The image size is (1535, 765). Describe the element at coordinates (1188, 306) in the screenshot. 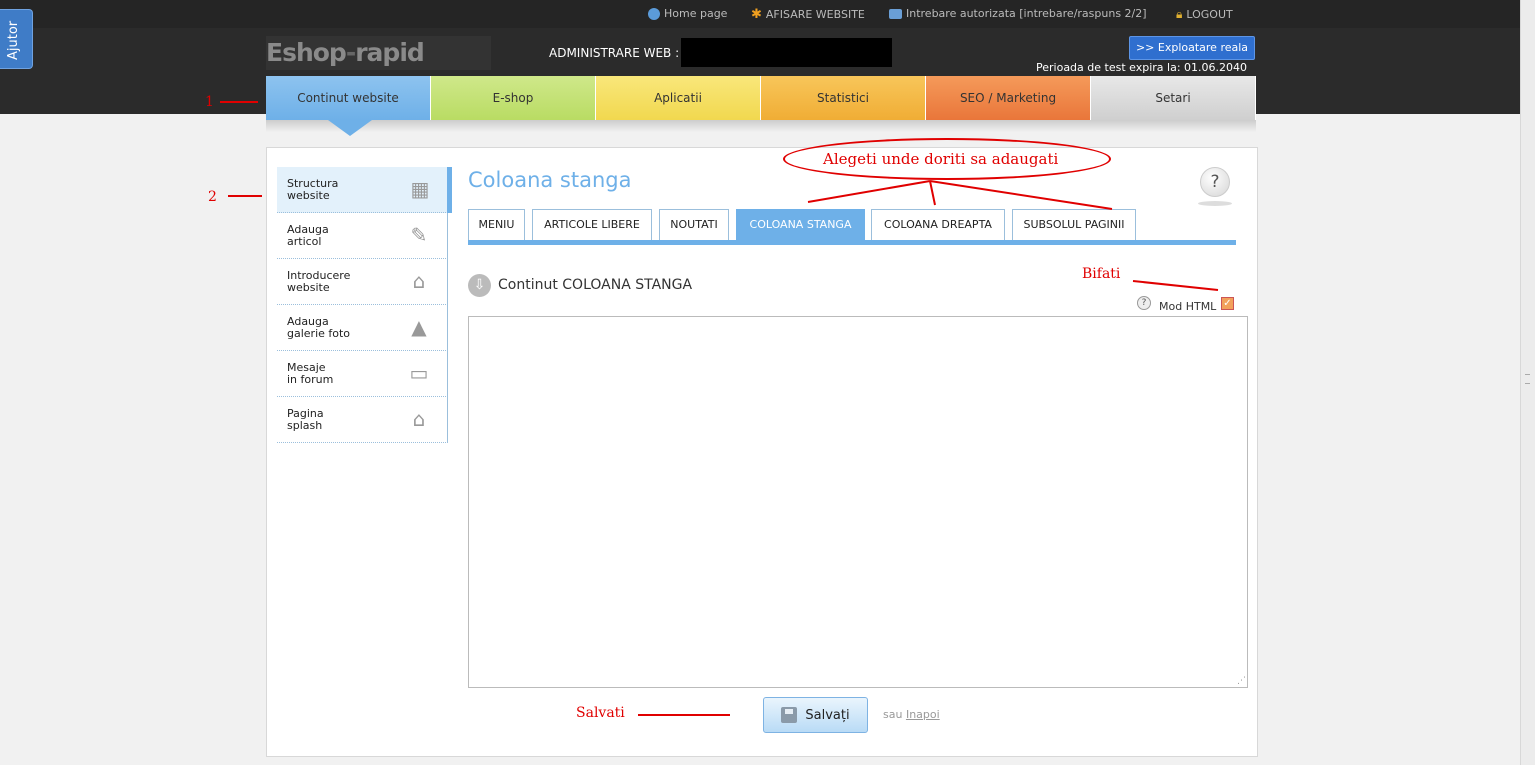

I see `mod-html-label: Mod HTML` at that location.